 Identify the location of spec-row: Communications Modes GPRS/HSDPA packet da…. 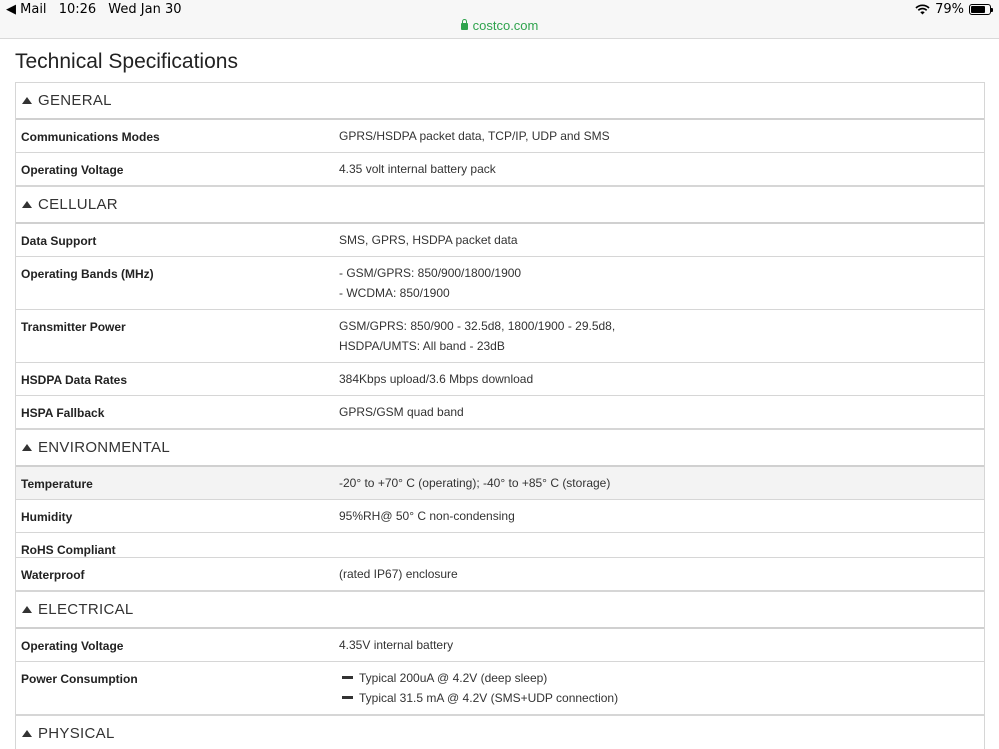
(500, 136).